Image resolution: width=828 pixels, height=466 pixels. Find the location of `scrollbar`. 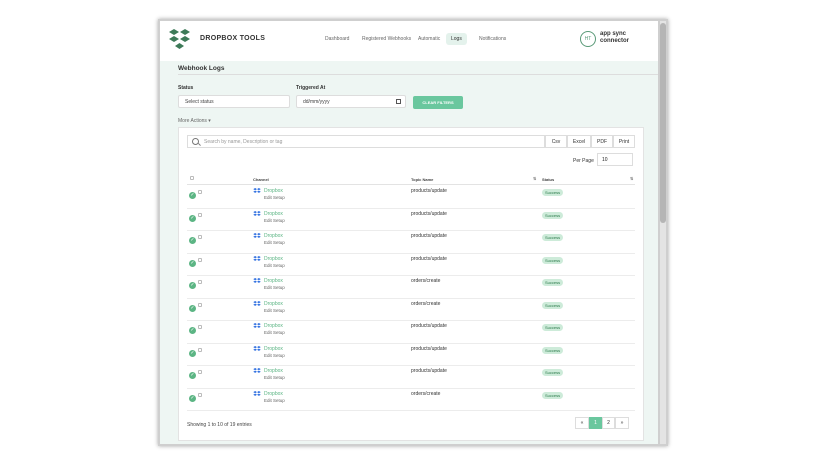

scrollbar is located at coordinates (663, 232).